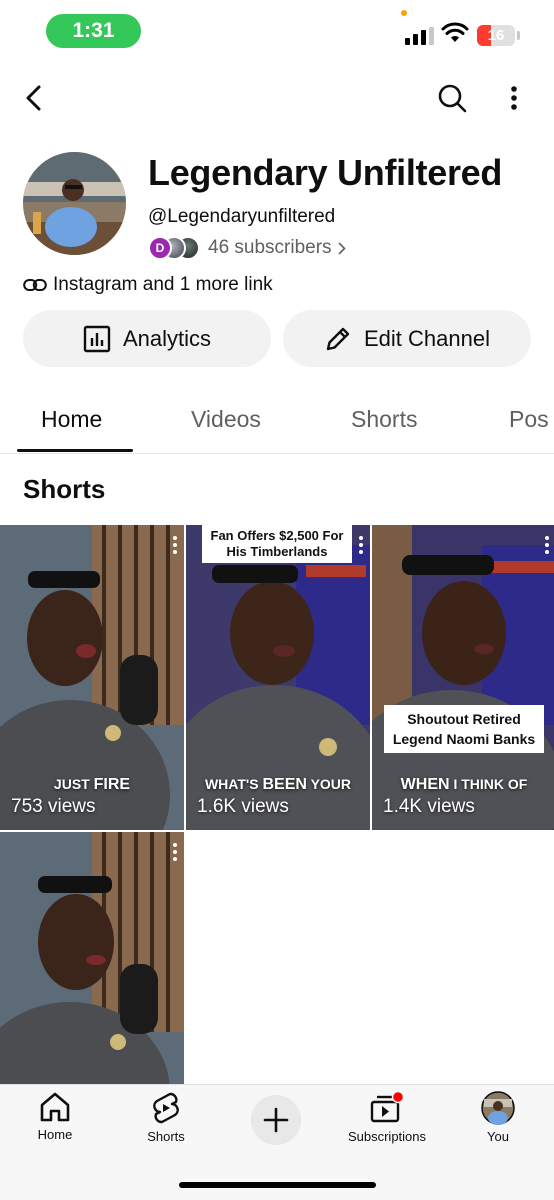 The width and height of the screenshot is (554, 1200). I want to click on edit-channel-button: Edit Channel, so click(407, 338).